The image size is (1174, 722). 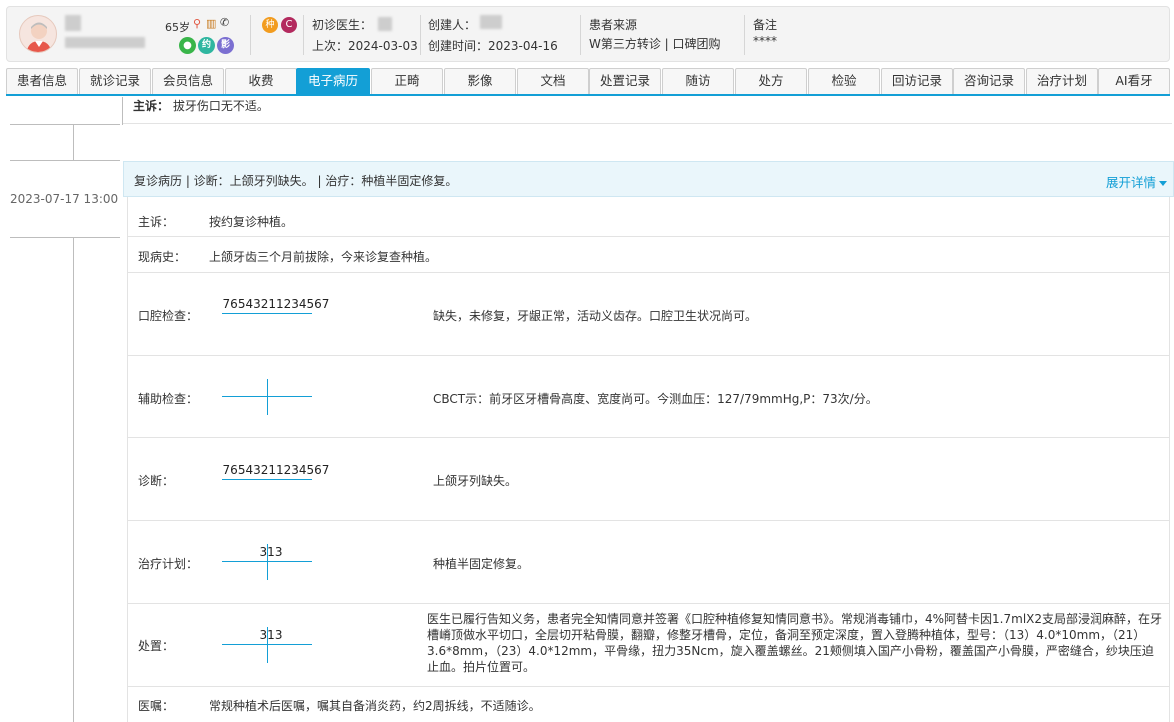 I want to click on created-time: 创建时间：2023-04-16, so click(x=493, y=46).